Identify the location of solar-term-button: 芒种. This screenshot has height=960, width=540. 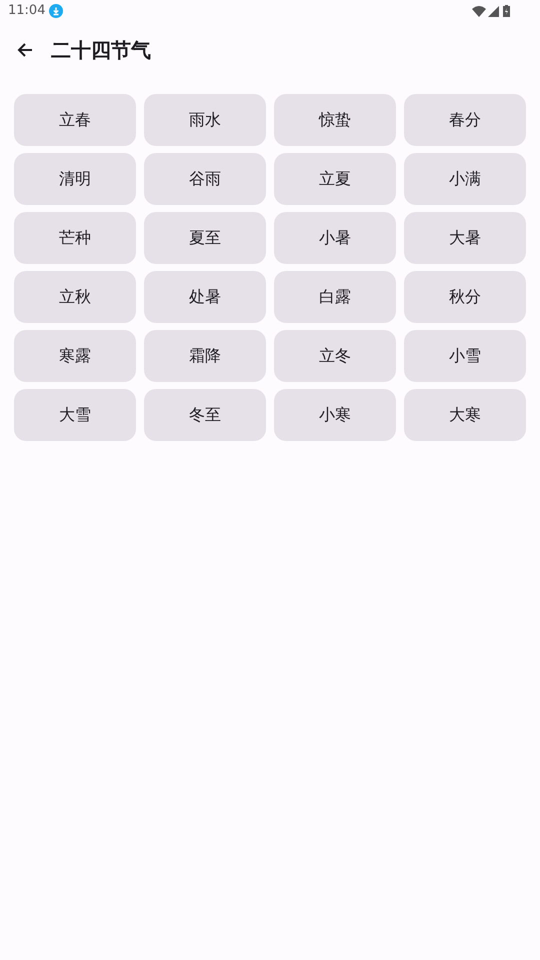
(75, 238).